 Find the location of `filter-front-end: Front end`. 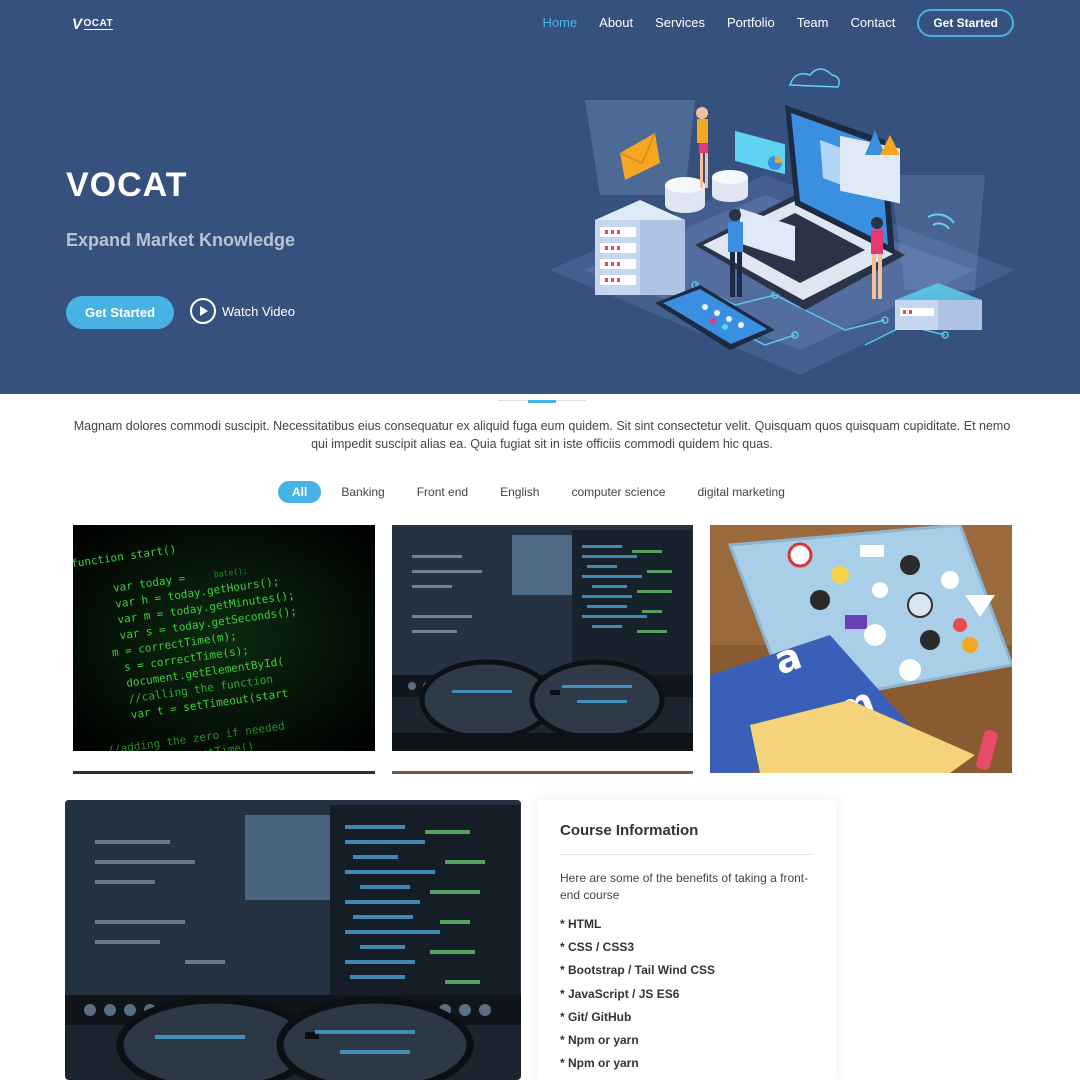

filter-front-end: Front end is located at coordinates (442, 492).